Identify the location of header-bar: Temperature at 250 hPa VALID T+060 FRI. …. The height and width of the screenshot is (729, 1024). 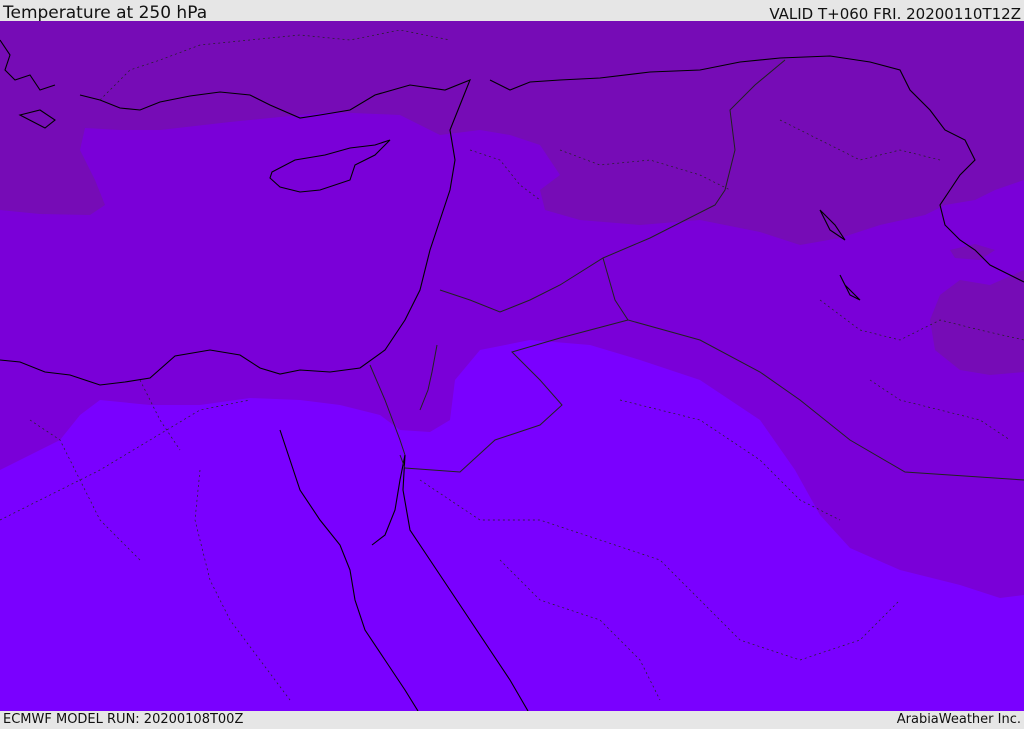
(512, 11).